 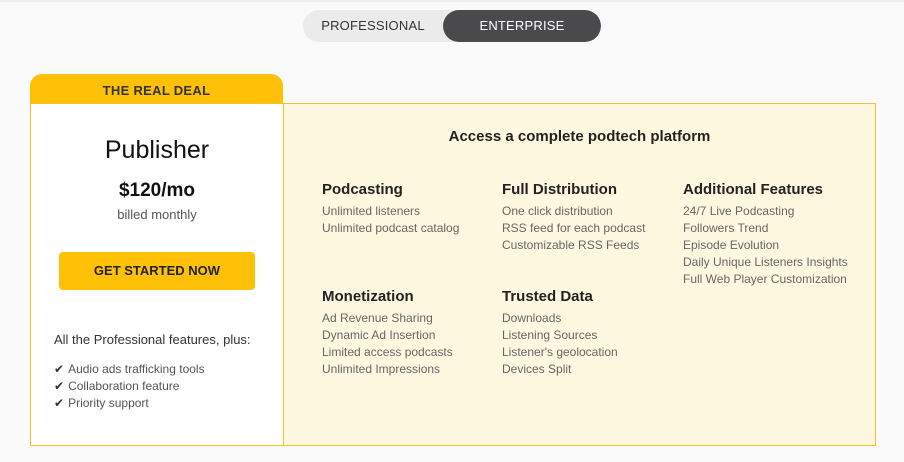 What do you see at coordinates (753, 189) in the screenshot?
I see `group-title: Additional Features` at bounding box center [753, 189].